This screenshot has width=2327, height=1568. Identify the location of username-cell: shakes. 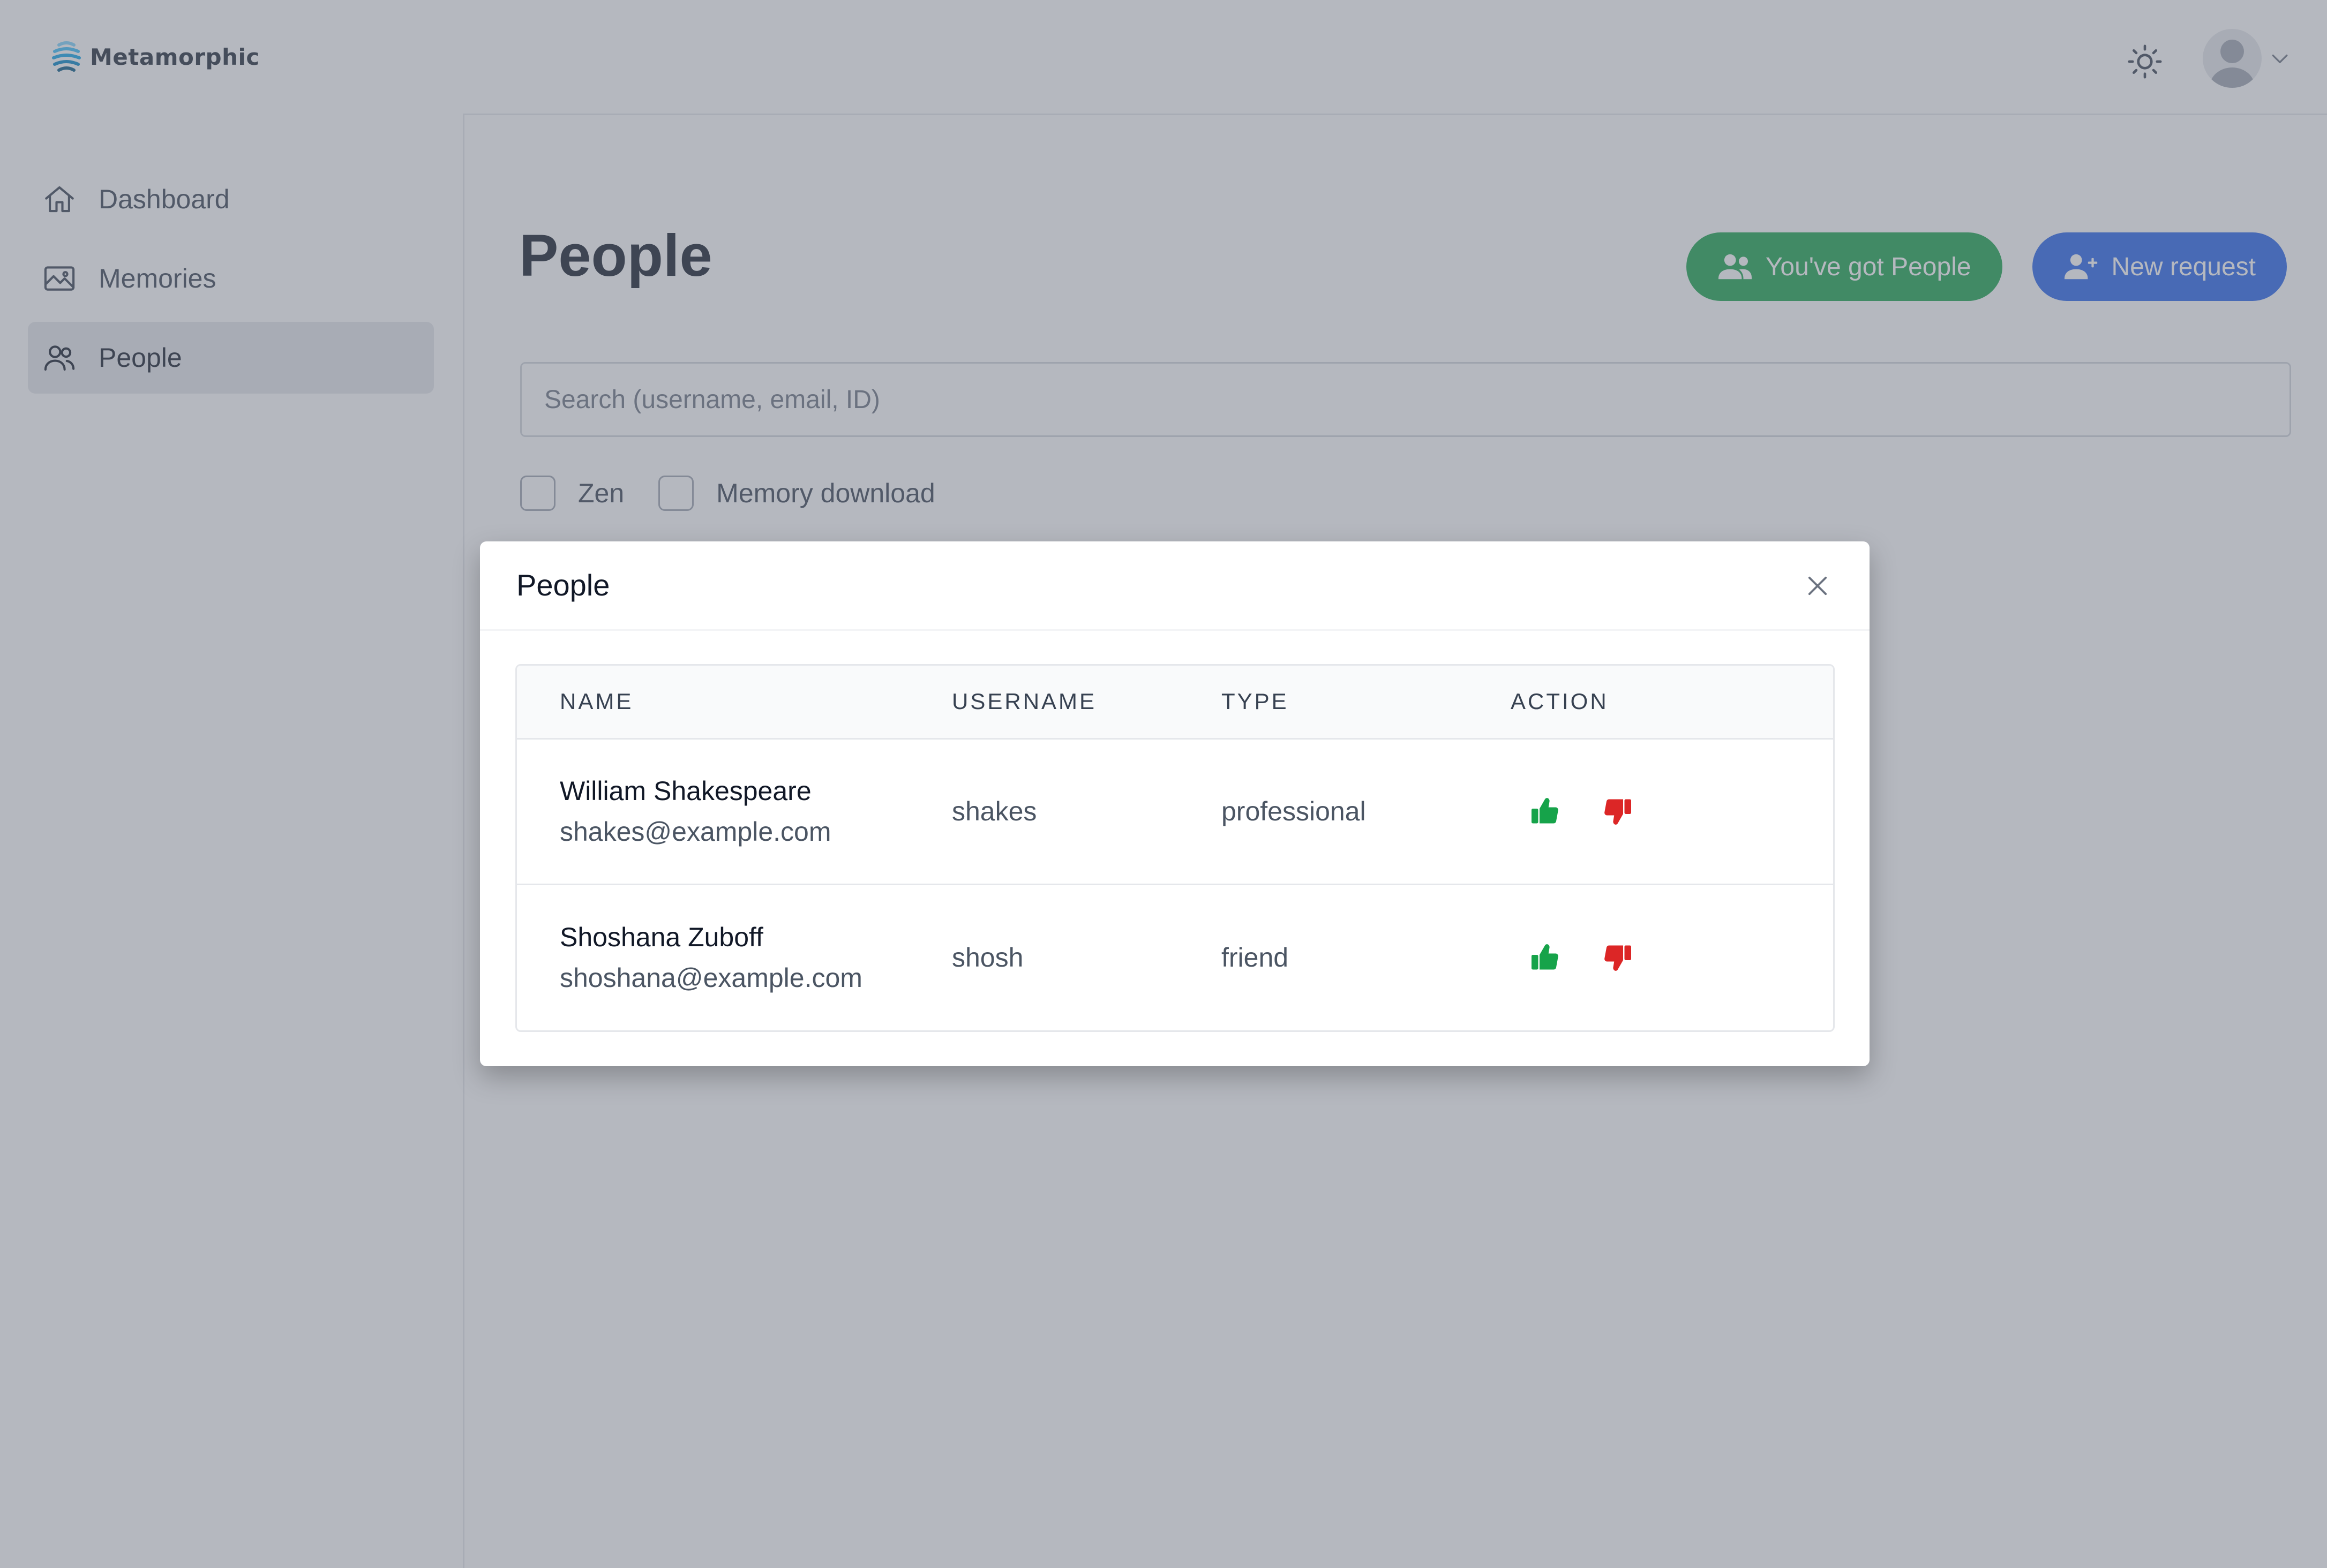
(1086, 811).